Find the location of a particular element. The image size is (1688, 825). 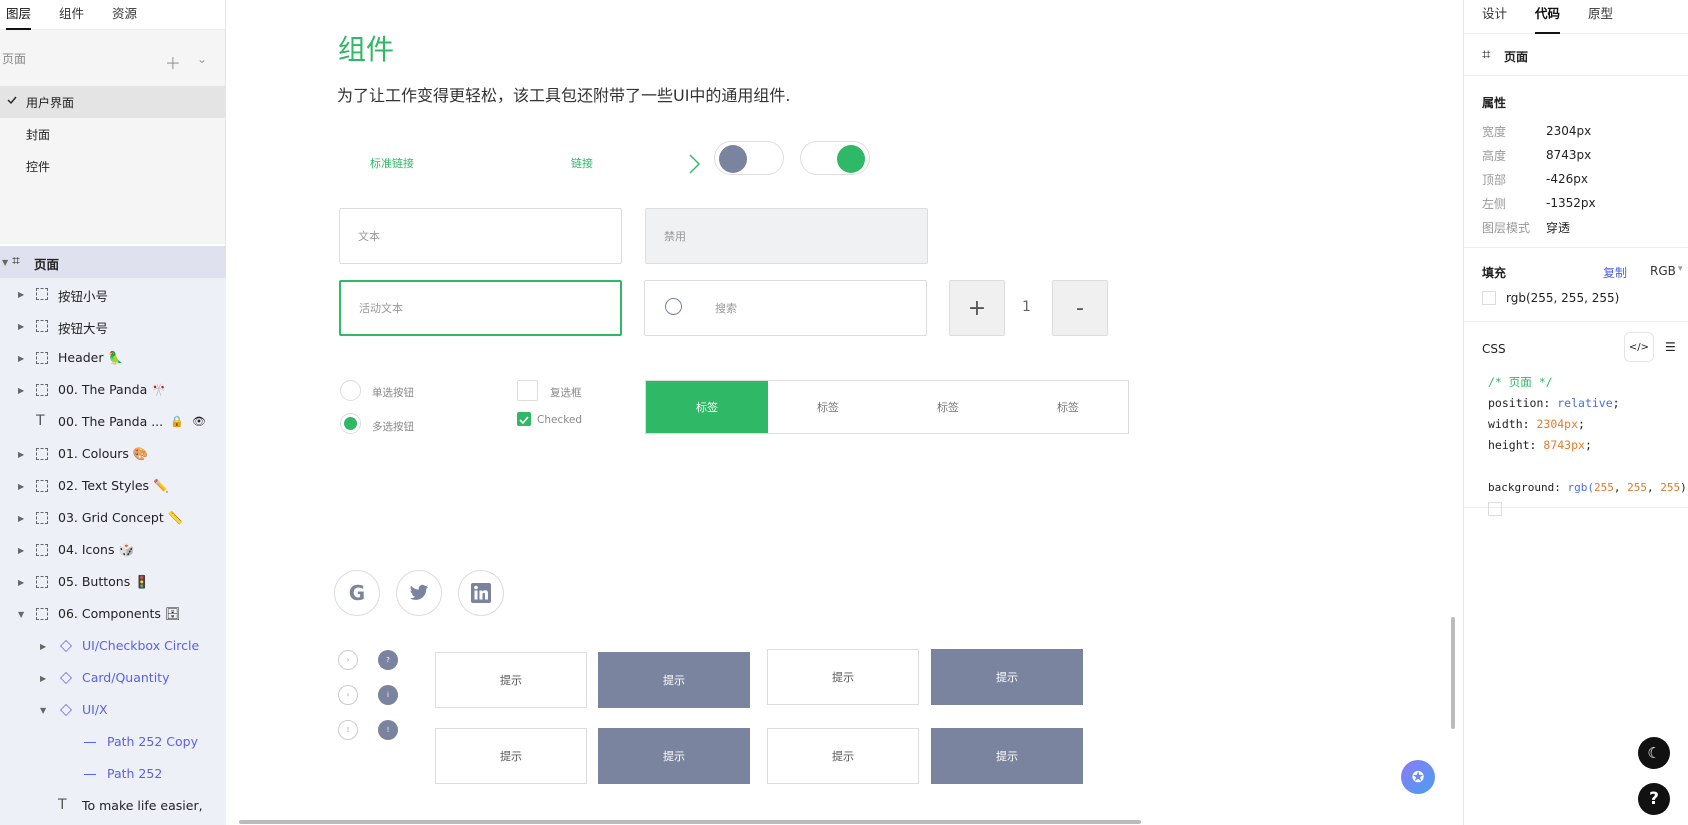

segment-tab-2: 标签 is located at coordinates (828, 407).